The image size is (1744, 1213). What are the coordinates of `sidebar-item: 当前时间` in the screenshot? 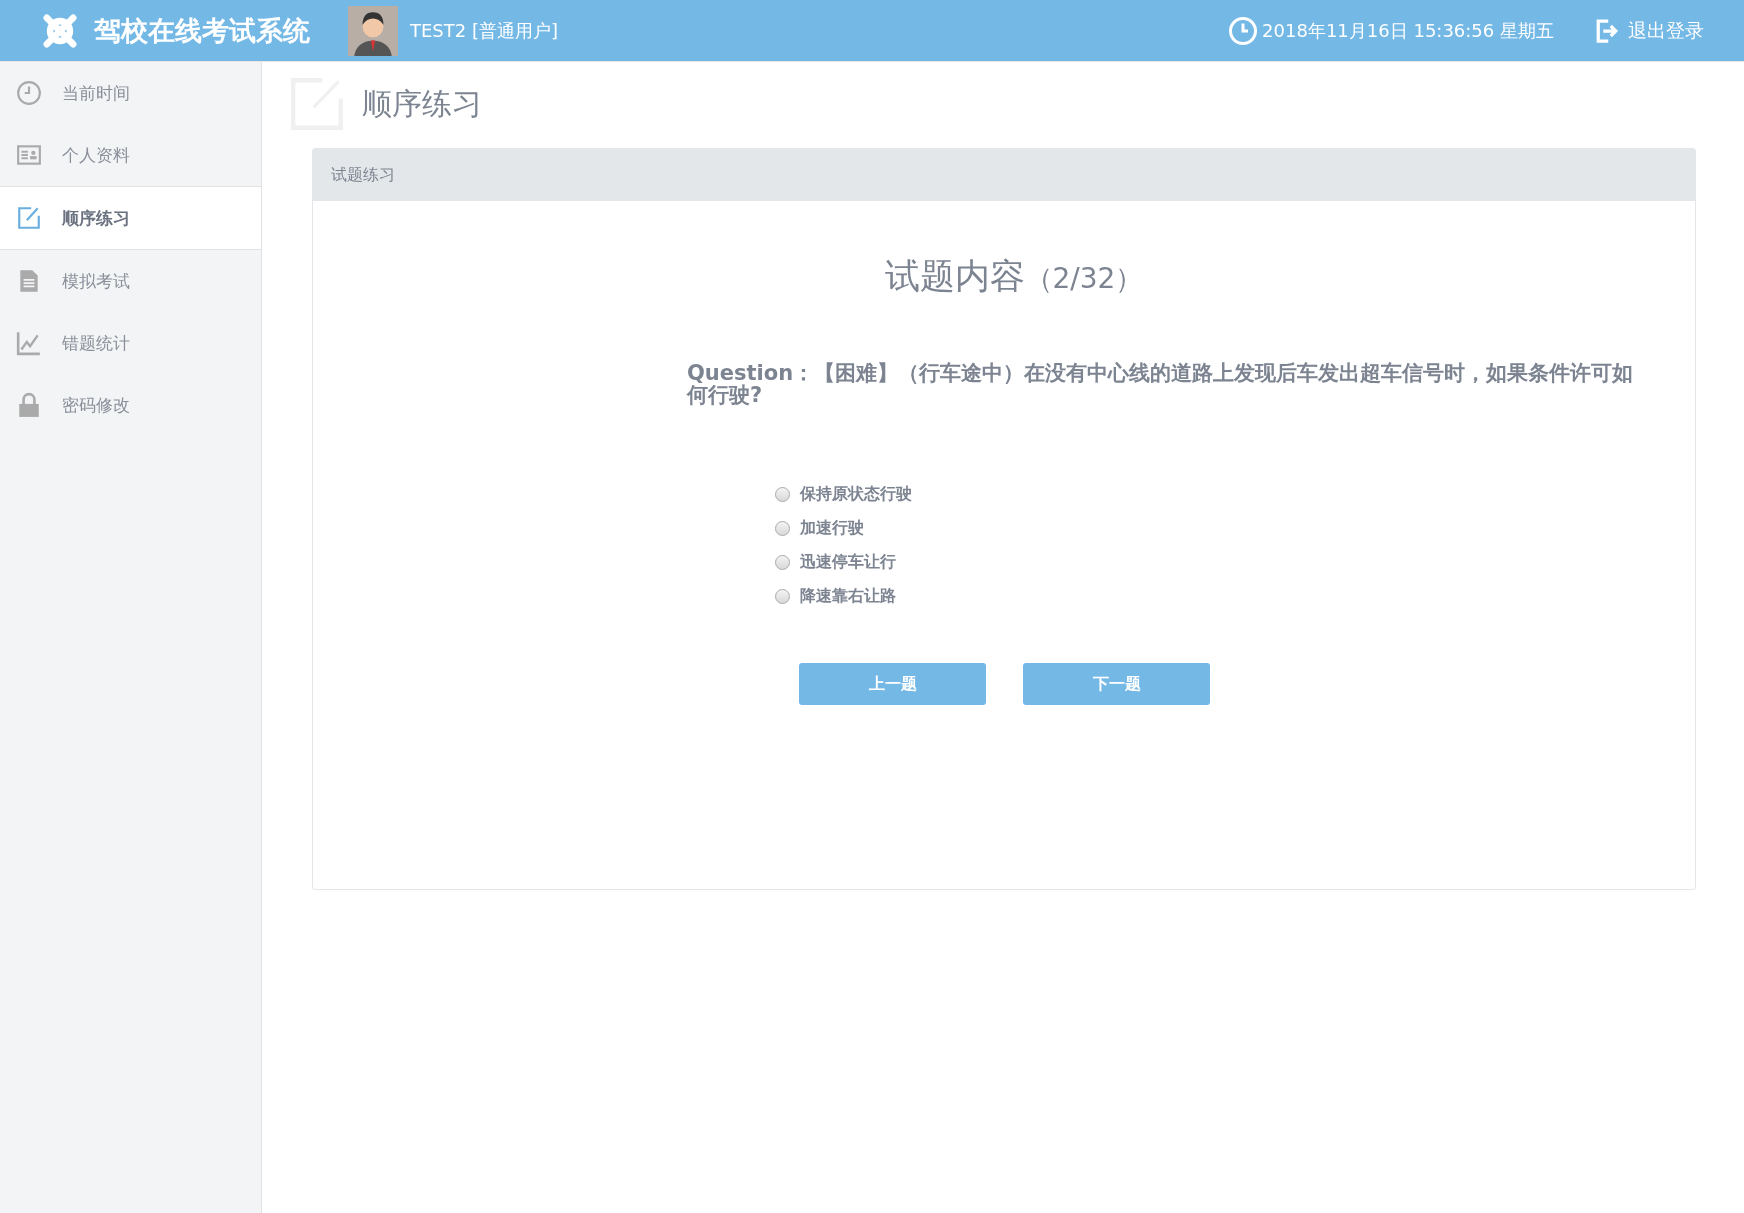 It's located at (130, 93).